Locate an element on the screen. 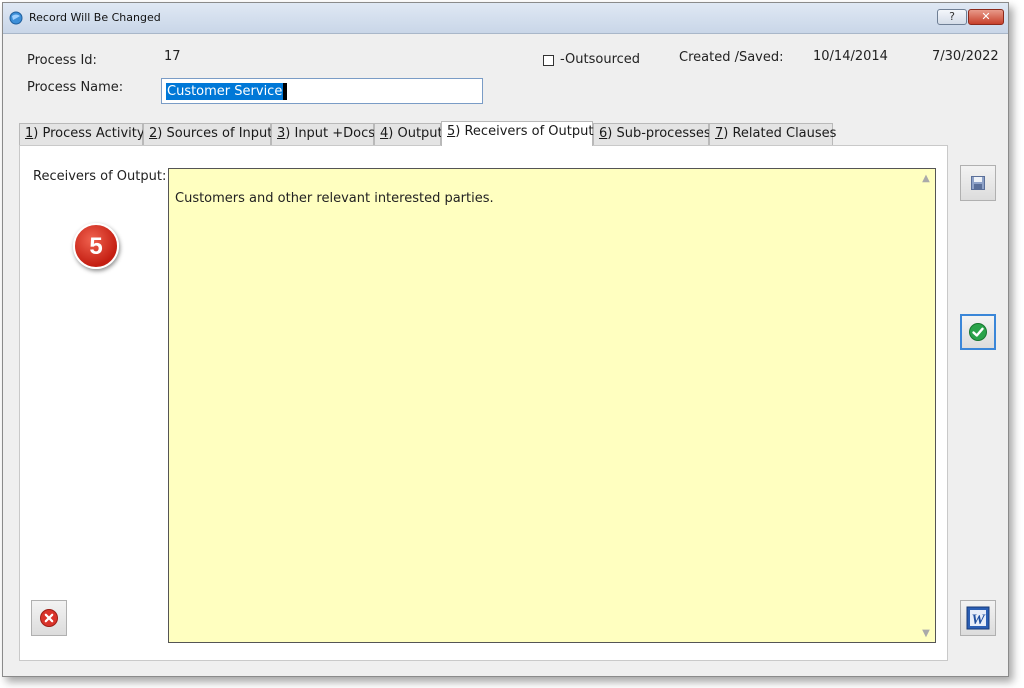 Image resolution: width=1024 pixels, height=688 pixels. outsourced-checkbox is located at coordinates (548, 60).